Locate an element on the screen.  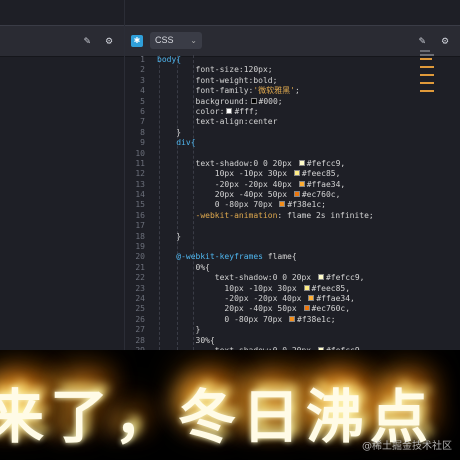
code-line: 13 -20px -20px 40px #ffae34, is located at coordinates (292, 185).